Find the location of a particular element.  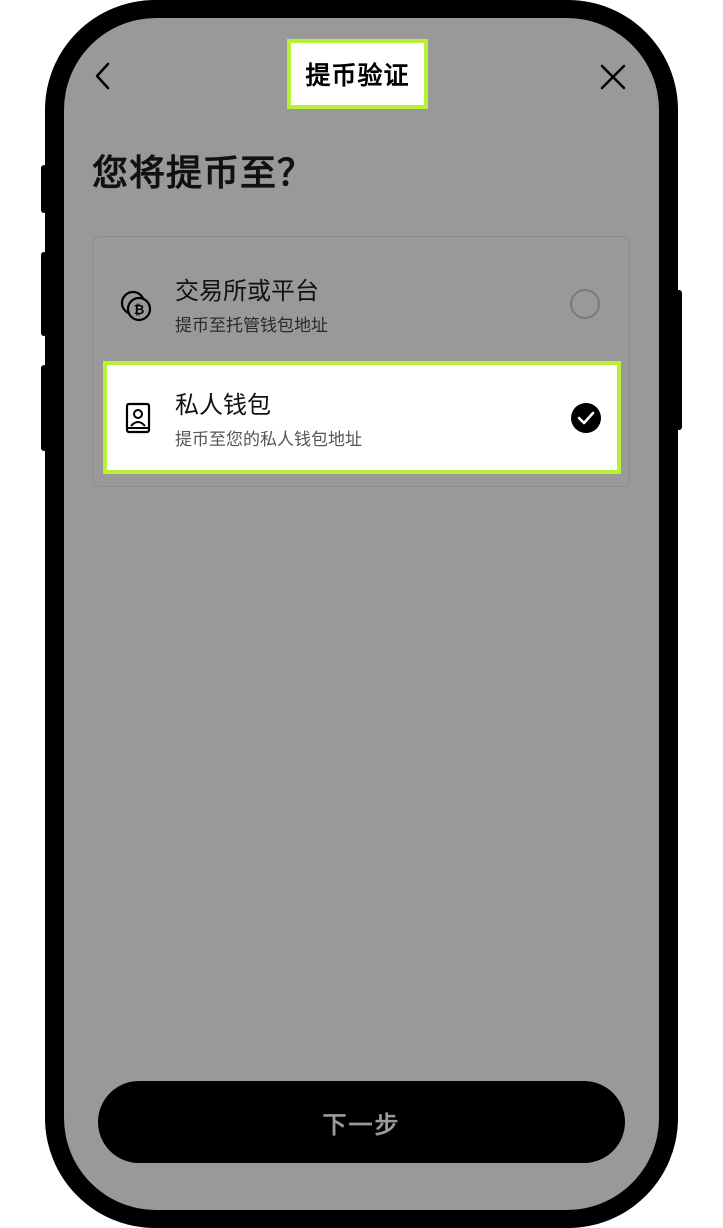

wallet-contact-icon is located at coordinates (138, 418).